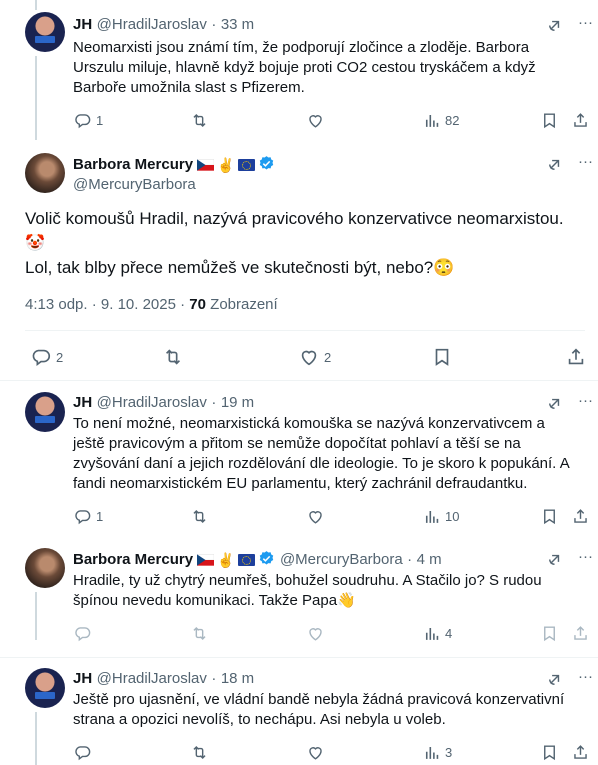 The height and width of the screenshot is (765, 598). What do you see at coordinates (237, 402) in the screenshot?
I see `tweet-time: 19 m` at bounding box center [237, 402].